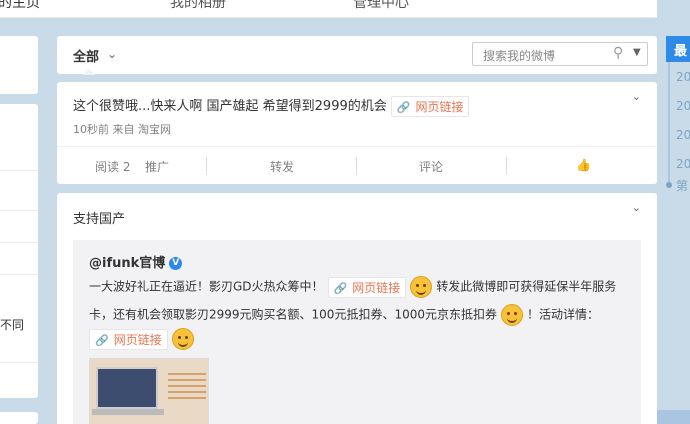 The image size is (690, 424). I want to click on year-timeline: 最 20 20 20 20 第, so click(678, 116).